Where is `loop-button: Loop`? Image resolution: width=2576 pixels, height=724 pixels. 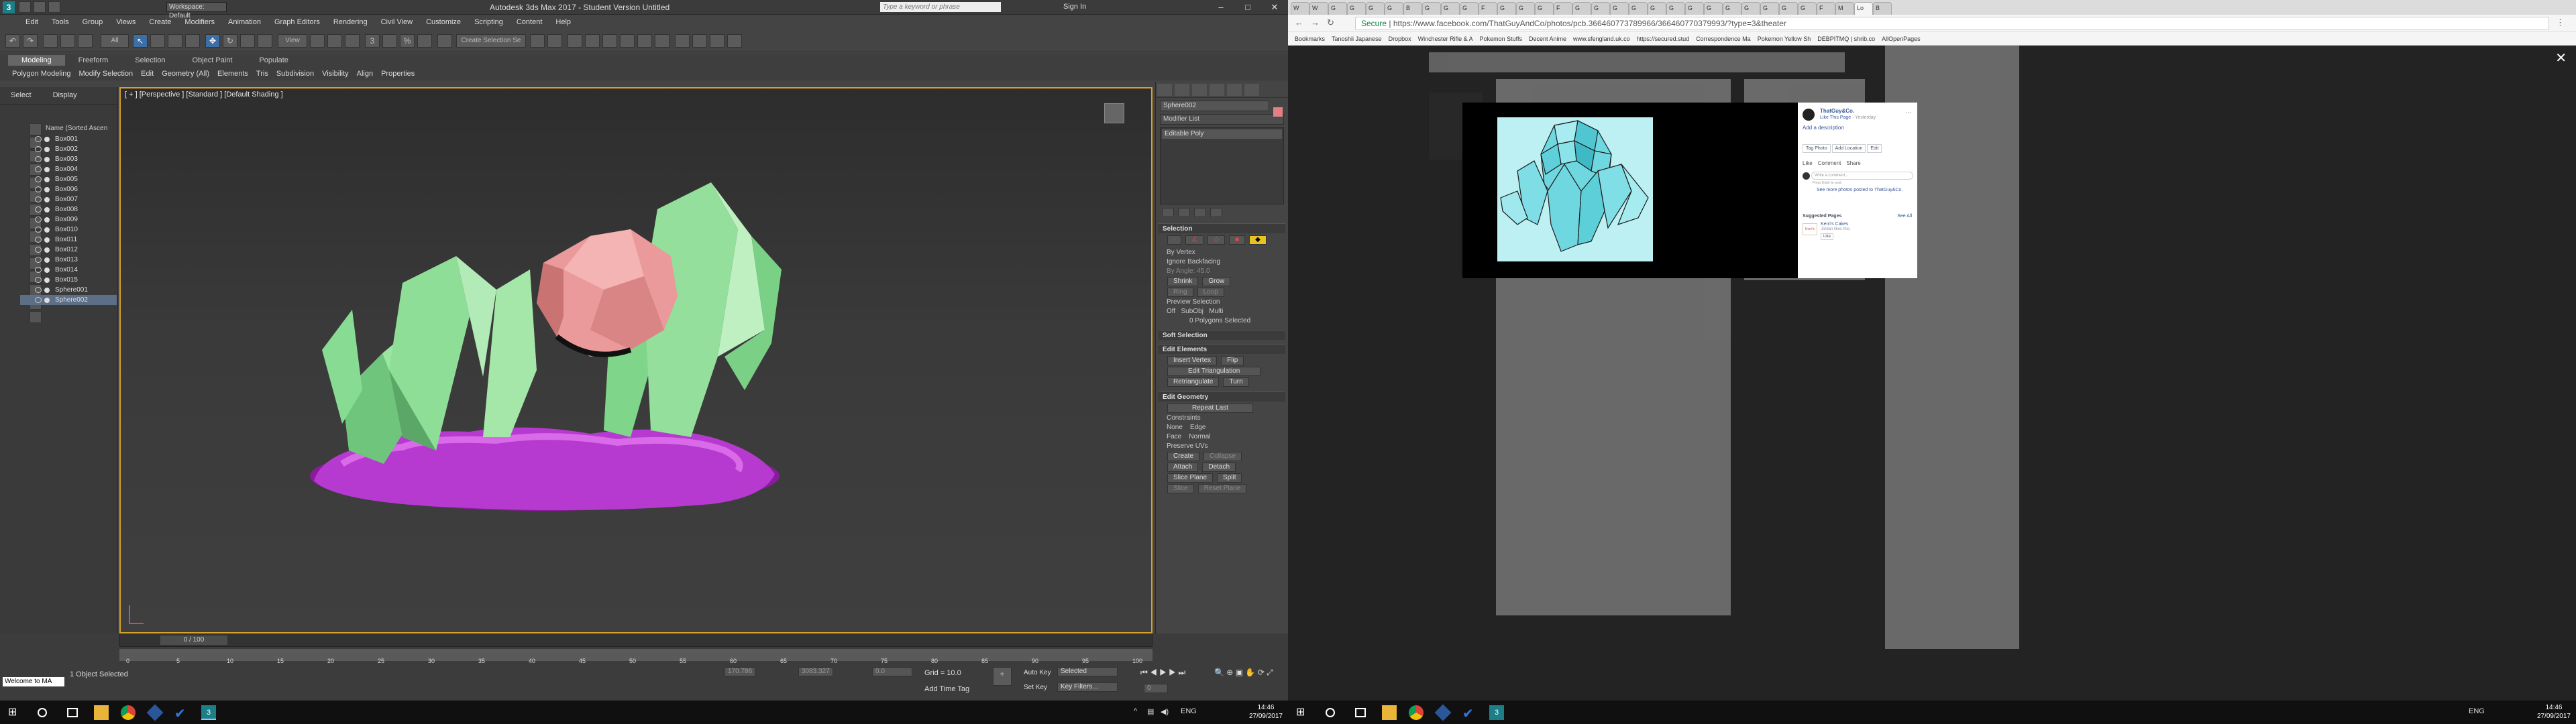 loop-button: Loop is located at coordinates (1210, 292).